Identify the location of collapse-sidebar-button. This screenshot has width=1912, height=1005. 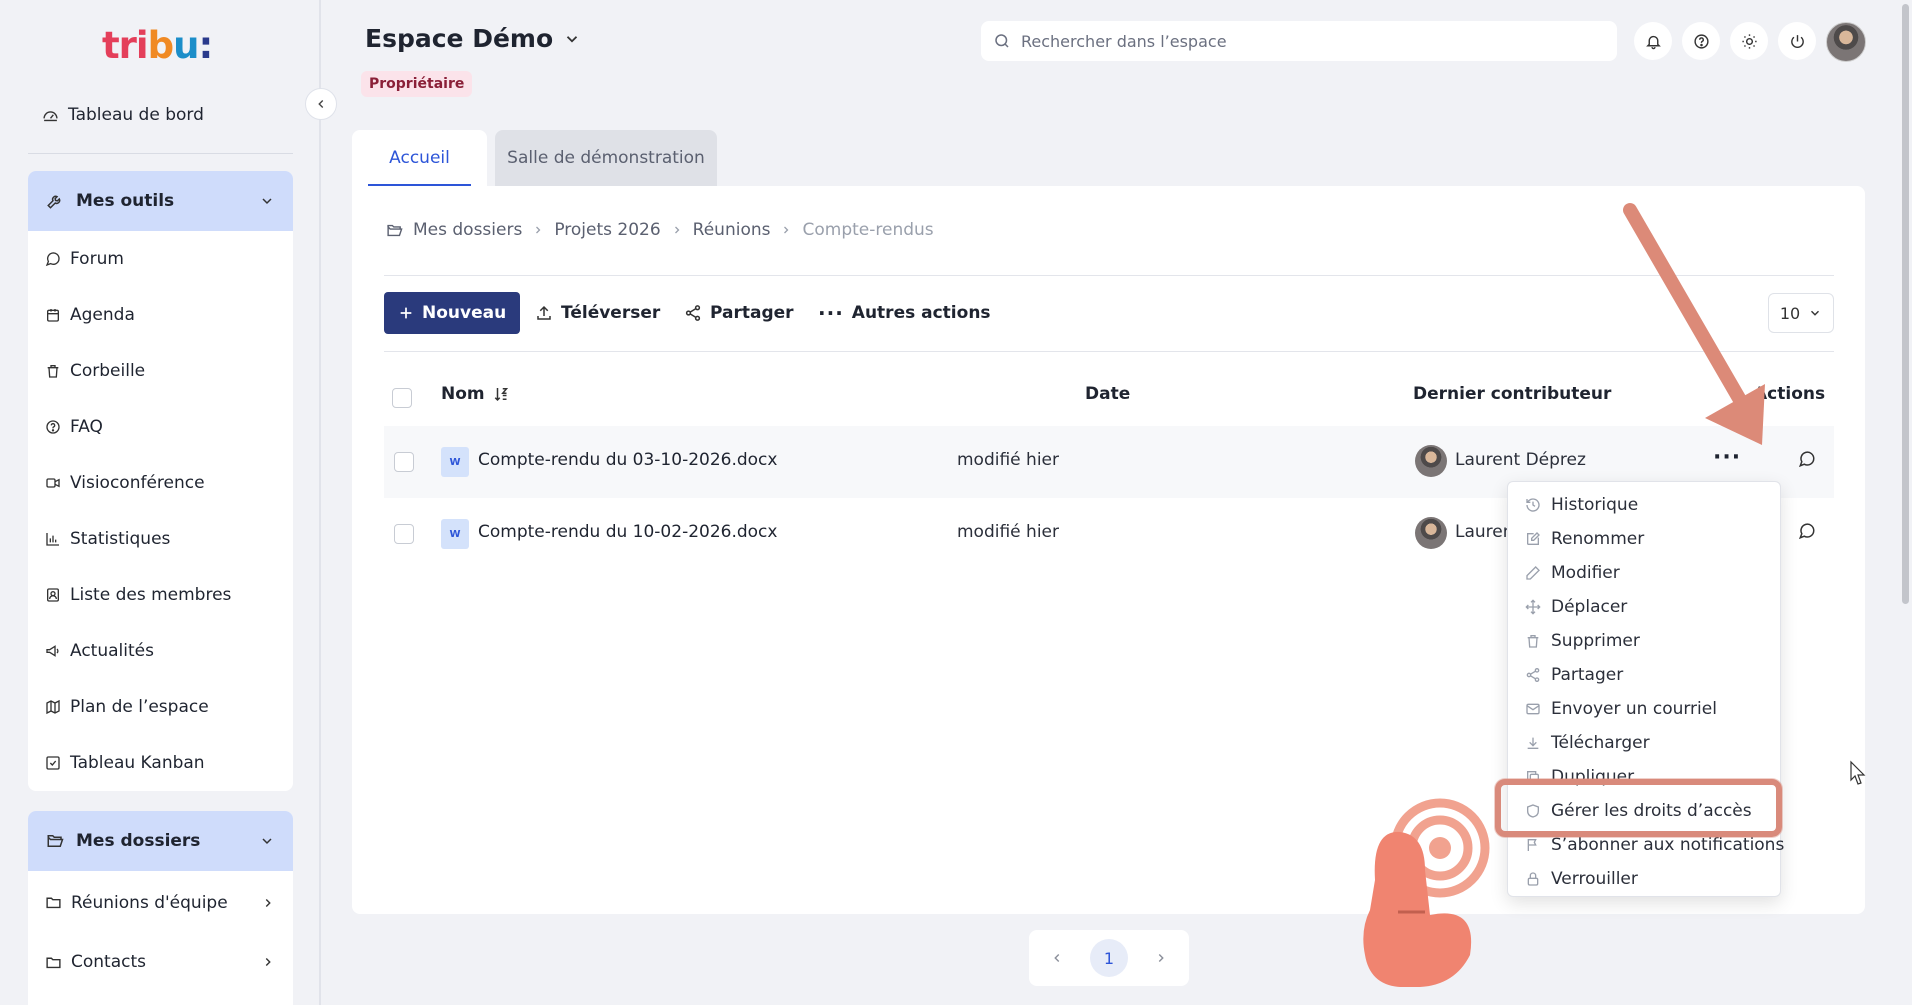
(321, 104).